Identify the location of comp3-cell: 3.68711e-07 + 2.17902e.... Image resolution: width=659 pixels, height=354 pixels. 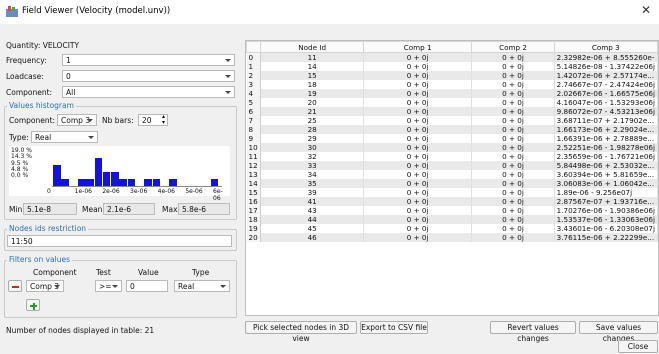
(606, 120).